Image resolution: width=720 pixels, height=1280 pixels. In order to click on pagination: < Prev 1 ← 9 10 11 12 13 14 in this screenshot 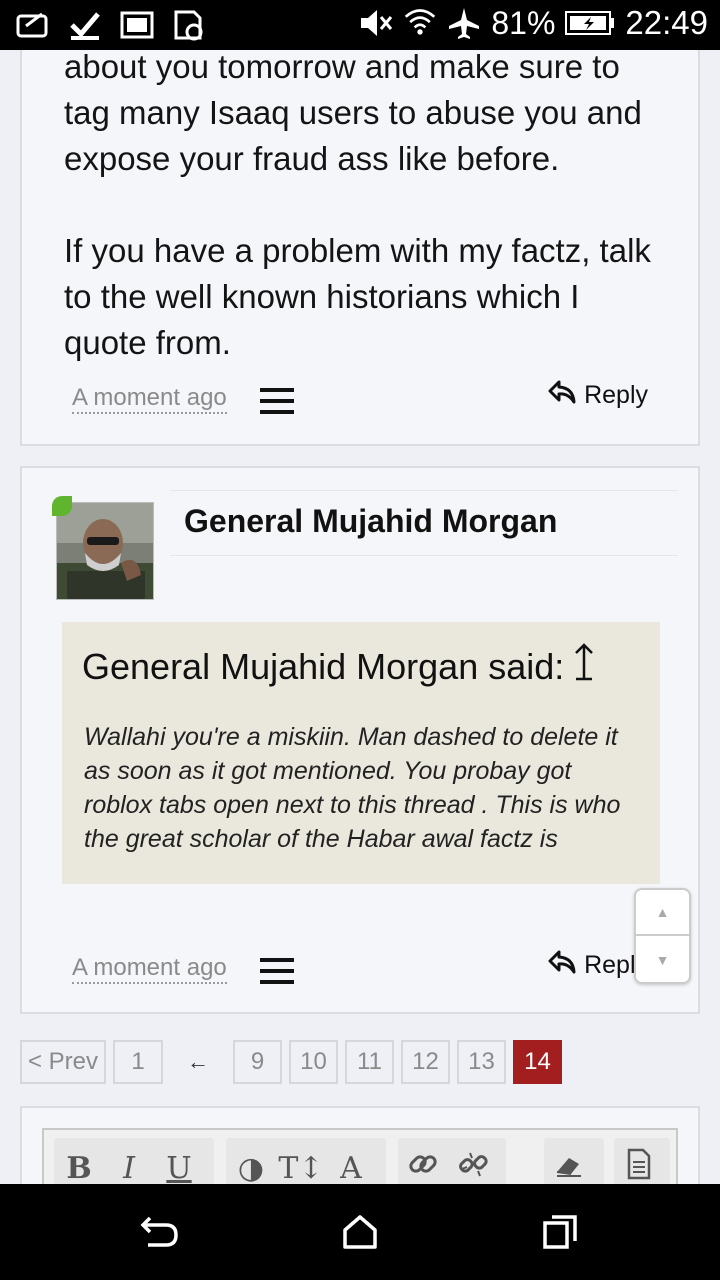, I will do `click(294, 1062)`.